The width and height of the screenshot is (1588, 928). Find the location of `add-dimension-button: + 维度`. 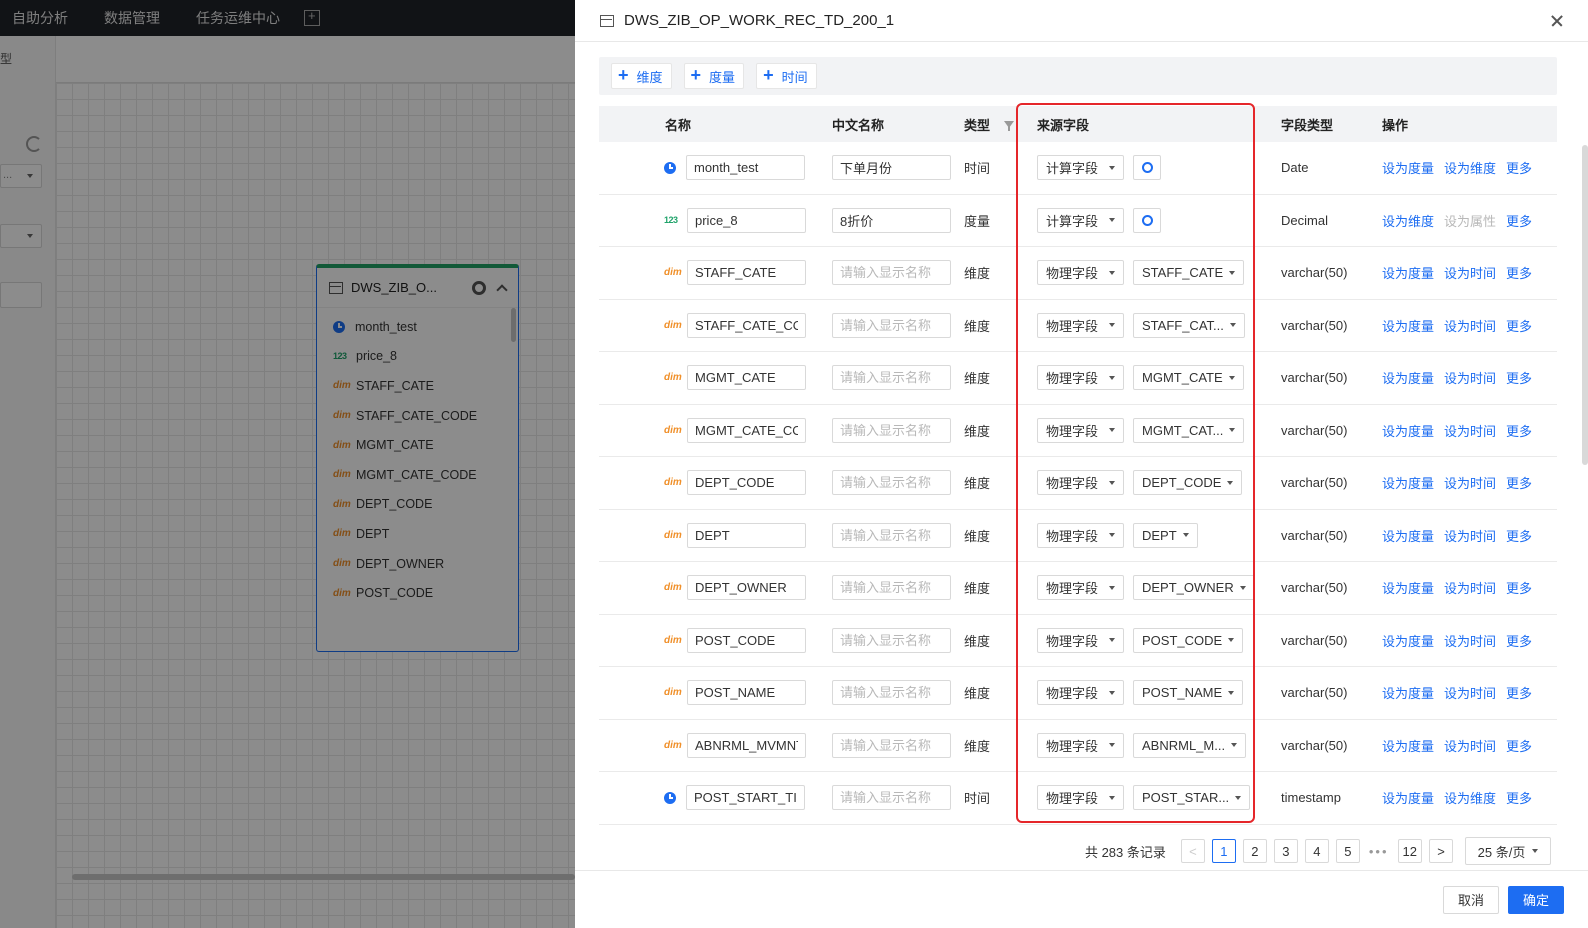

add-dimension-button: + 维度 is located at coordinates (641, 76).